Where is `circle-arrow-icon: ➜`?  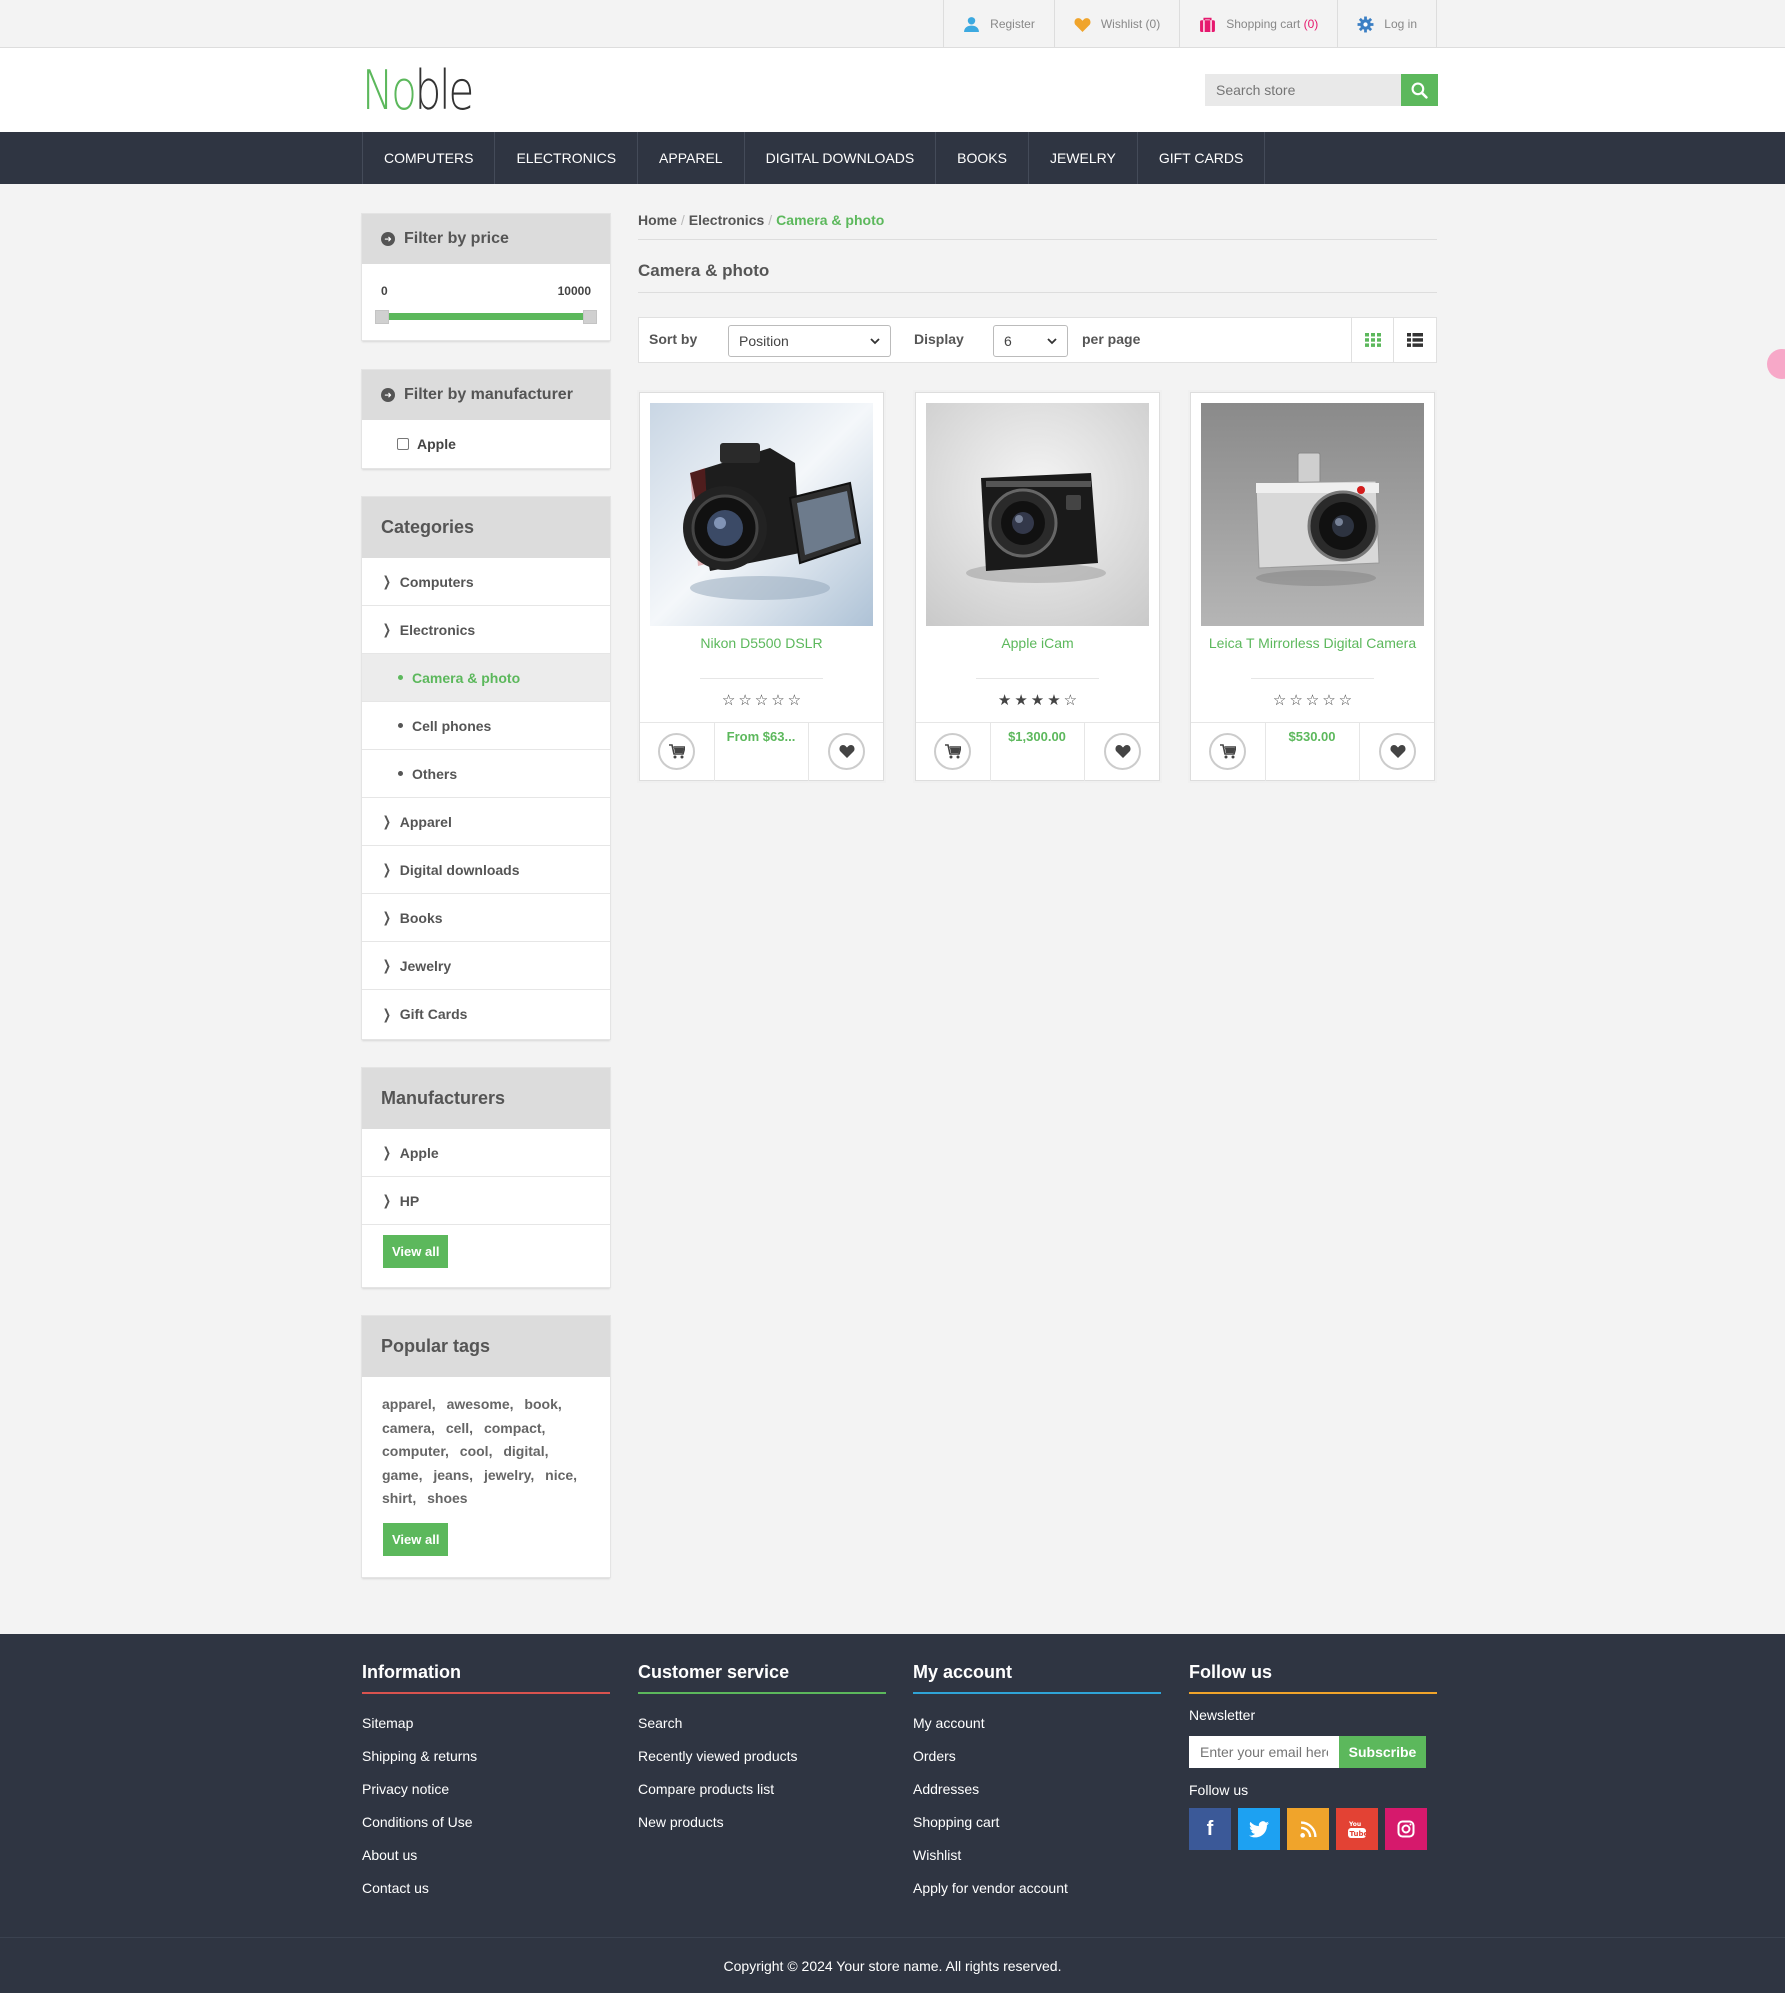 circle-arrow-icon: ➜ is located at coordinates (388, 239).